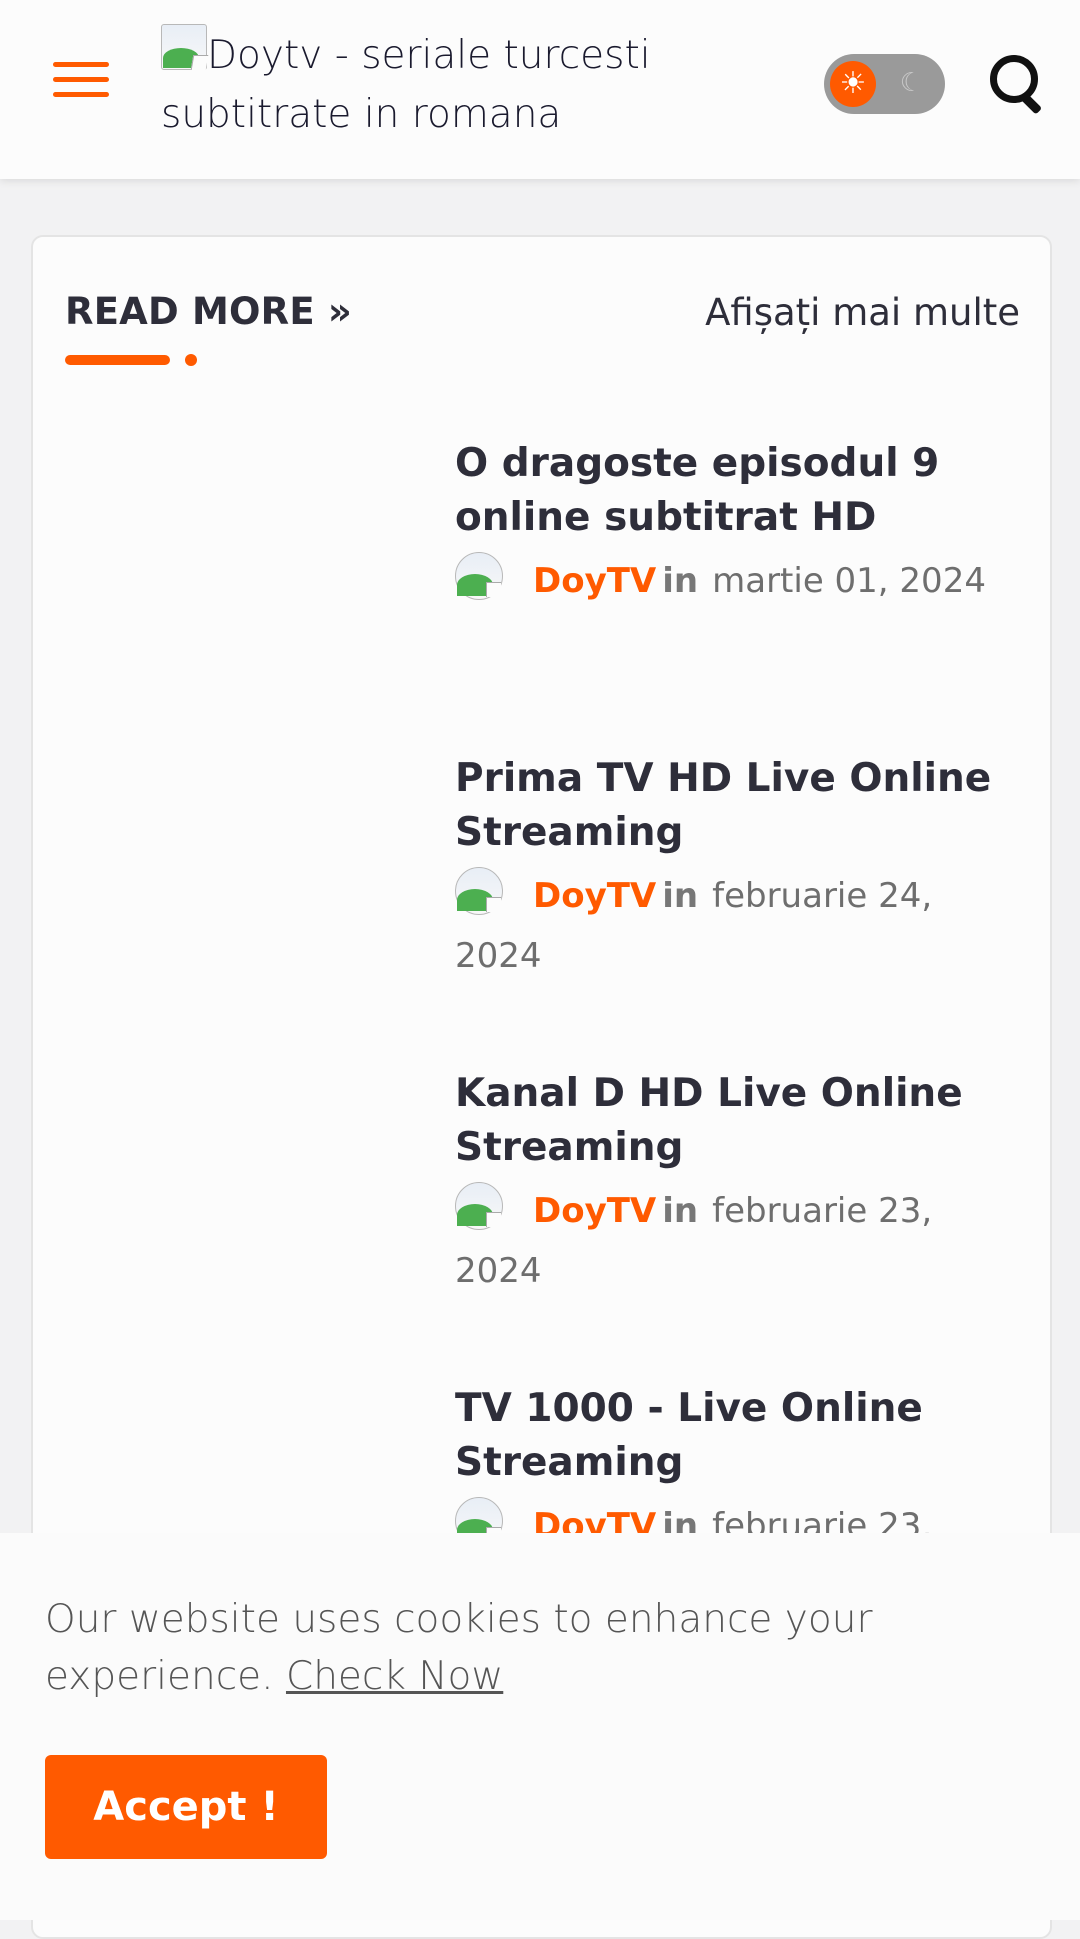 This screenshot has width=1080, height=1939. What do you see at coordinates (853, 84) in the screenshot?
I see `sun-icon: ☀` at bounding box center [853, 84].